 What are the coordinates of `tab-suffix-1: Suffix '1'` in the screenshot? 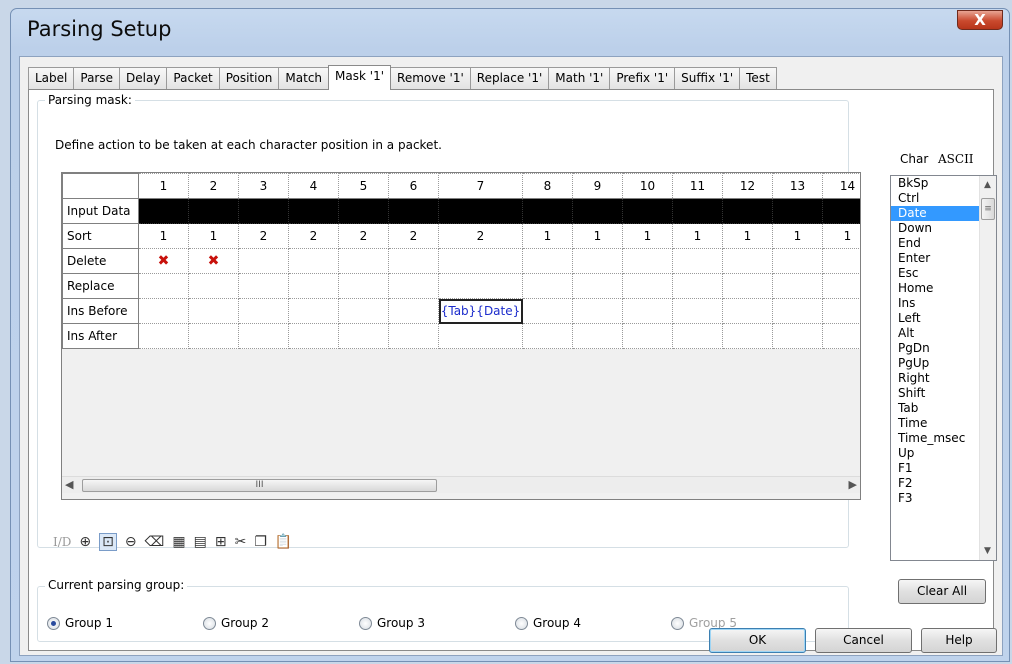 It's located at (707, 78).